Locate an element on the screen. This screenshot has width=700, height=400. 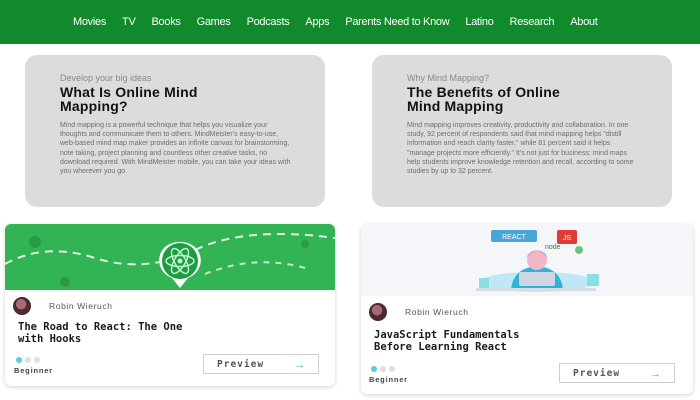
info-card-title: The Benefits of Online Mind Mapping is located at coordinates (522, 99).